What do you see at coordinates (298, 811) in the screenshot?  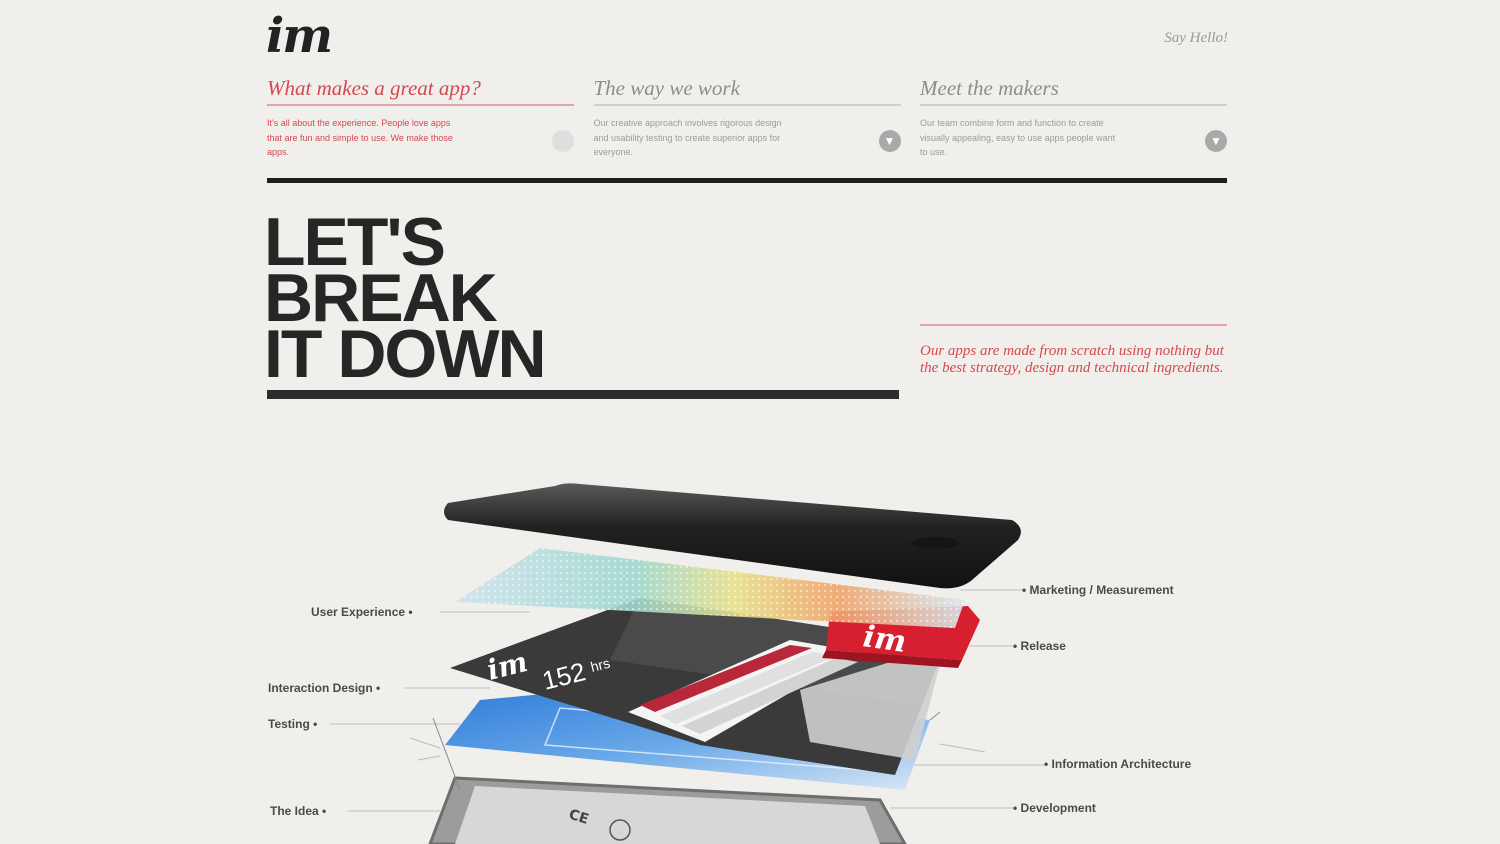 I see `label-the-idea: The Idea •` at bounding box center [298, 811].